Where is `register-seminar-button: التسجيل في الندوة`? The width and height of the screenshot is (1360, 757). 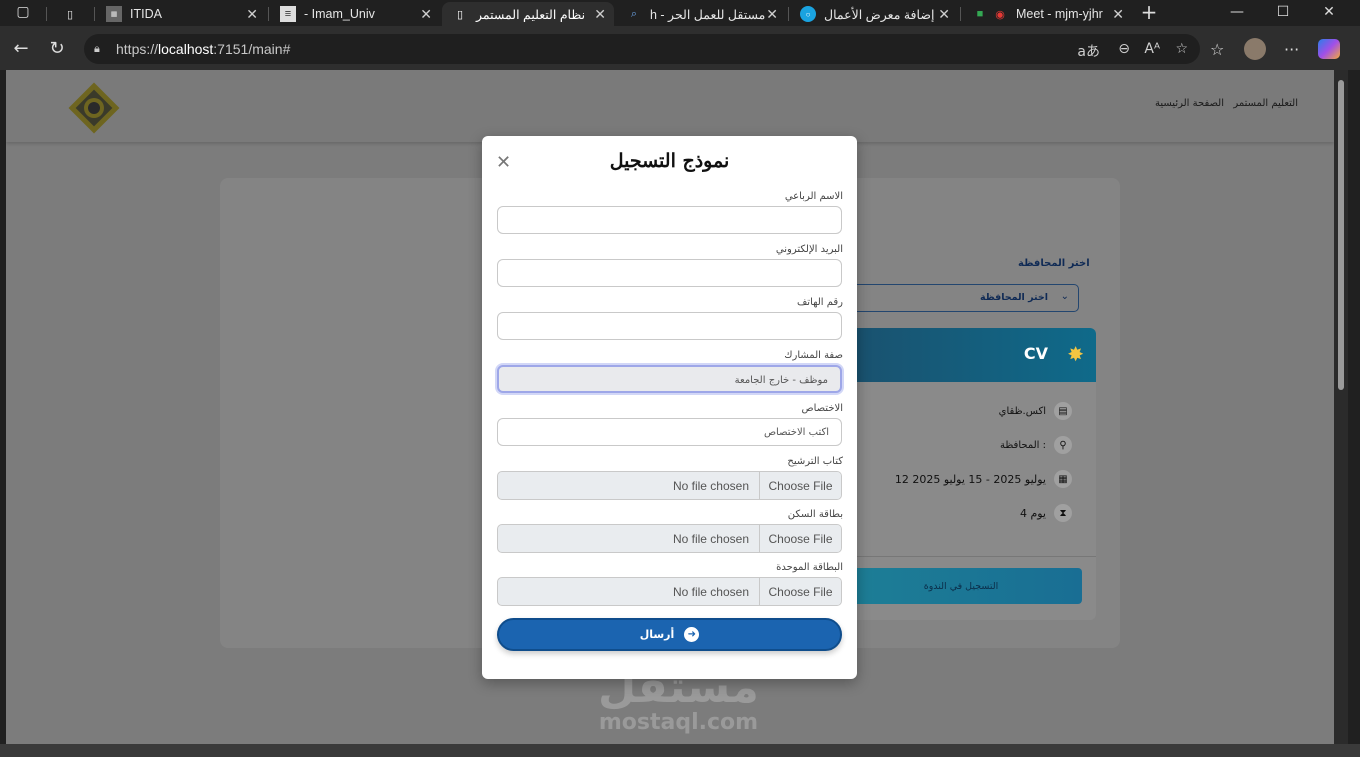
register-seminar-button: التسجيل في الندوة is located at coordinates (961, 586).